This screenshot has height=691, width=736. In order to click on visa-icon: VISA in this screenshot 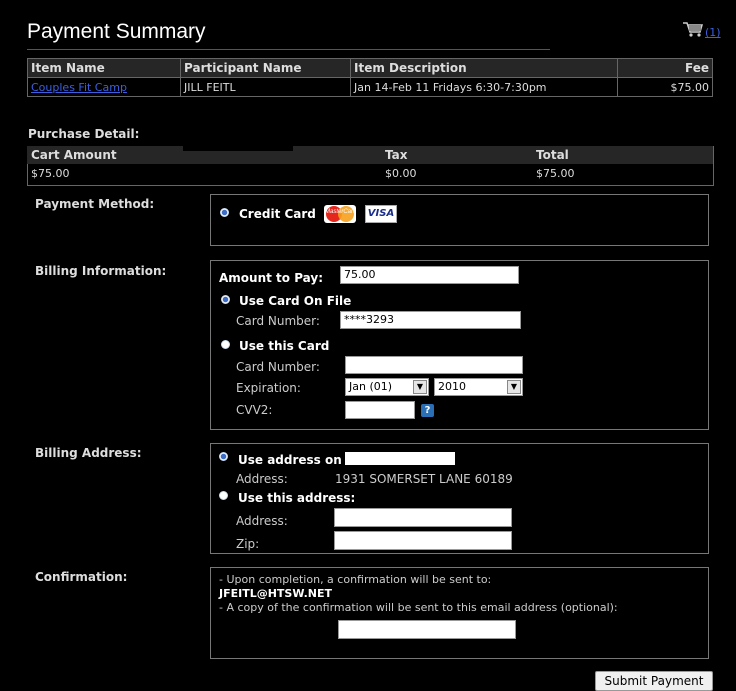, I will do `click(381, 214)`.